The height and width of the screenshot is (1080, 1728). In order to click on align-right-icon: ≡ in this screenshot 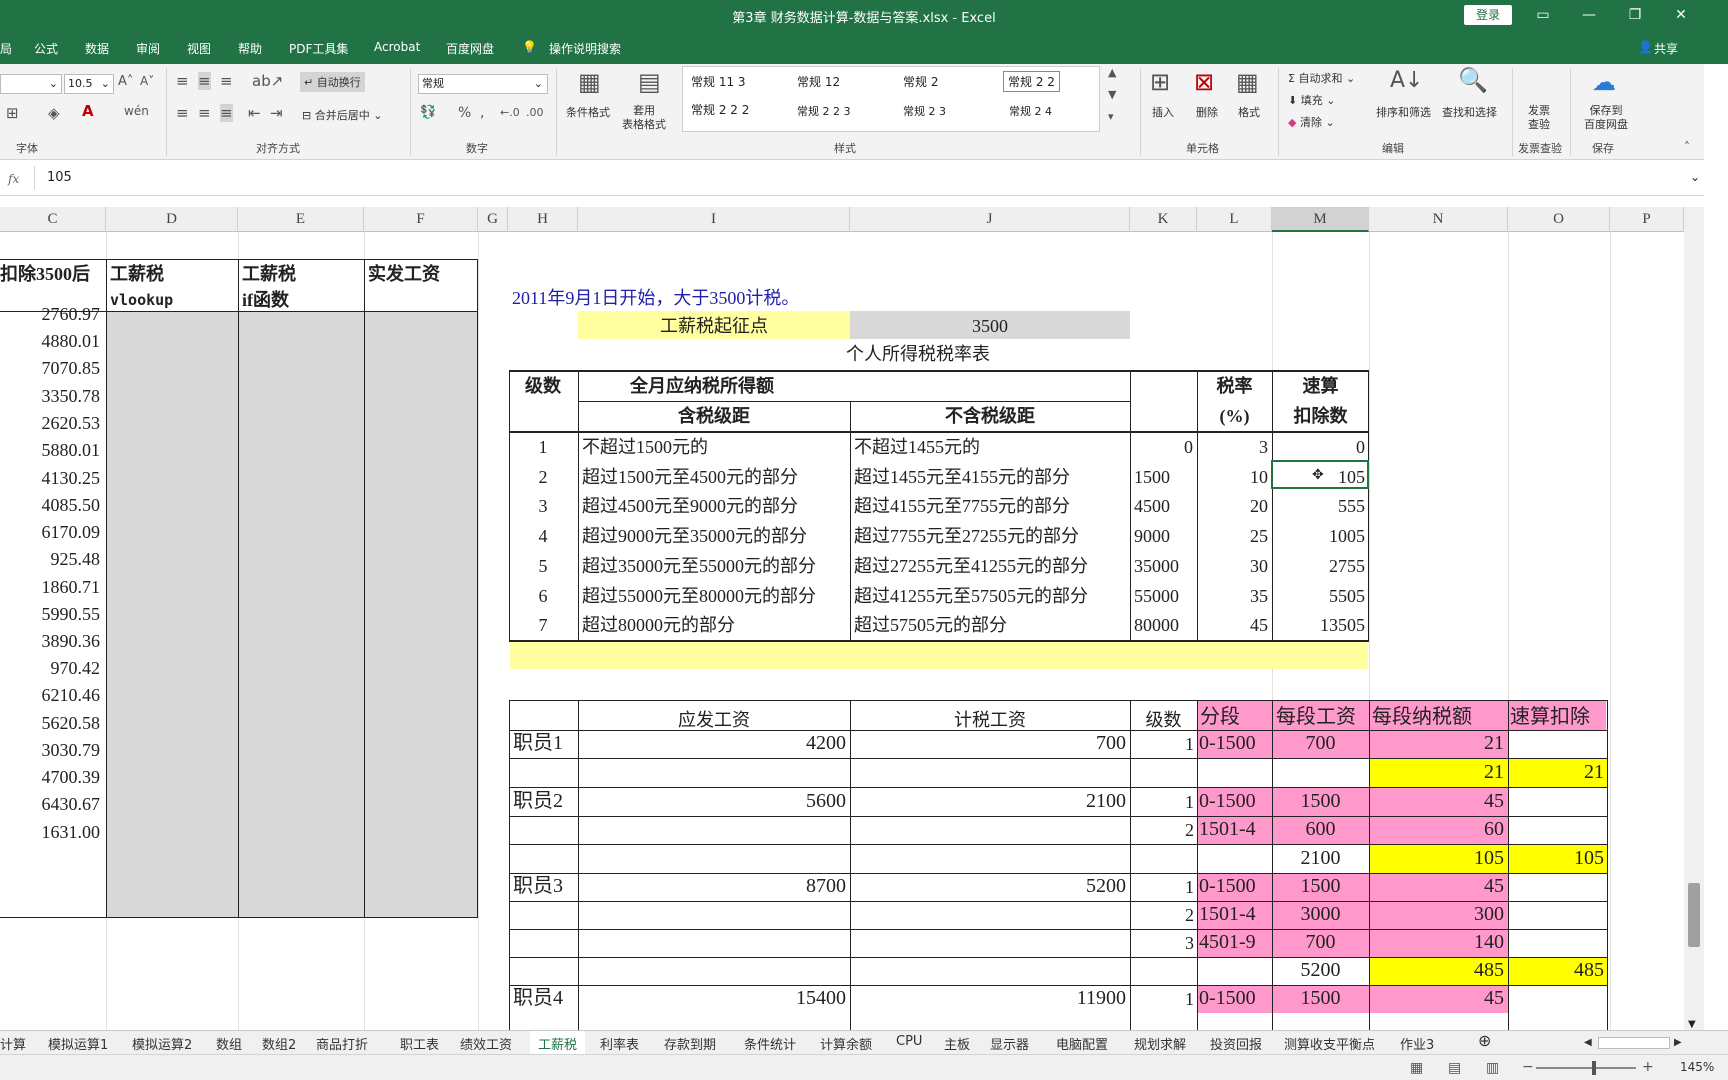, I will do `click(226, 113)`.